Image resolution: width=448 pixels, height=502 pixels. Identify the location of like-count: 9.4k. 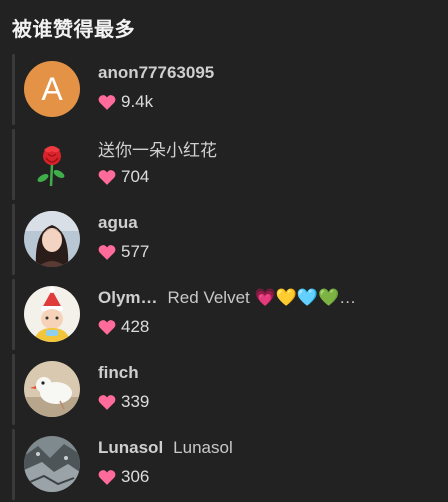
(137, 101).